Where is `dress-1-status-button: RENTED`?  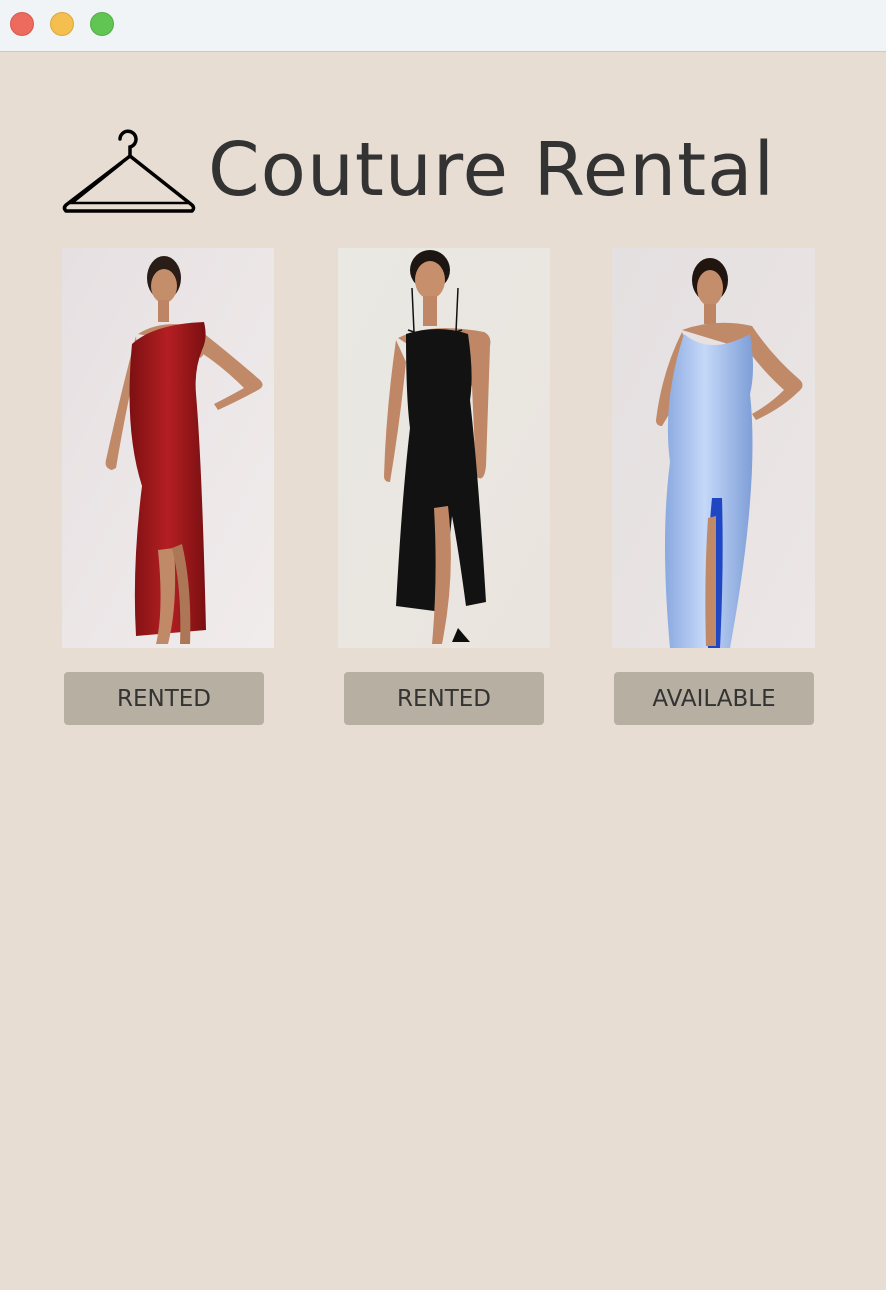
dress-1-status-button: RENTED is located at coordinates (164, 698).